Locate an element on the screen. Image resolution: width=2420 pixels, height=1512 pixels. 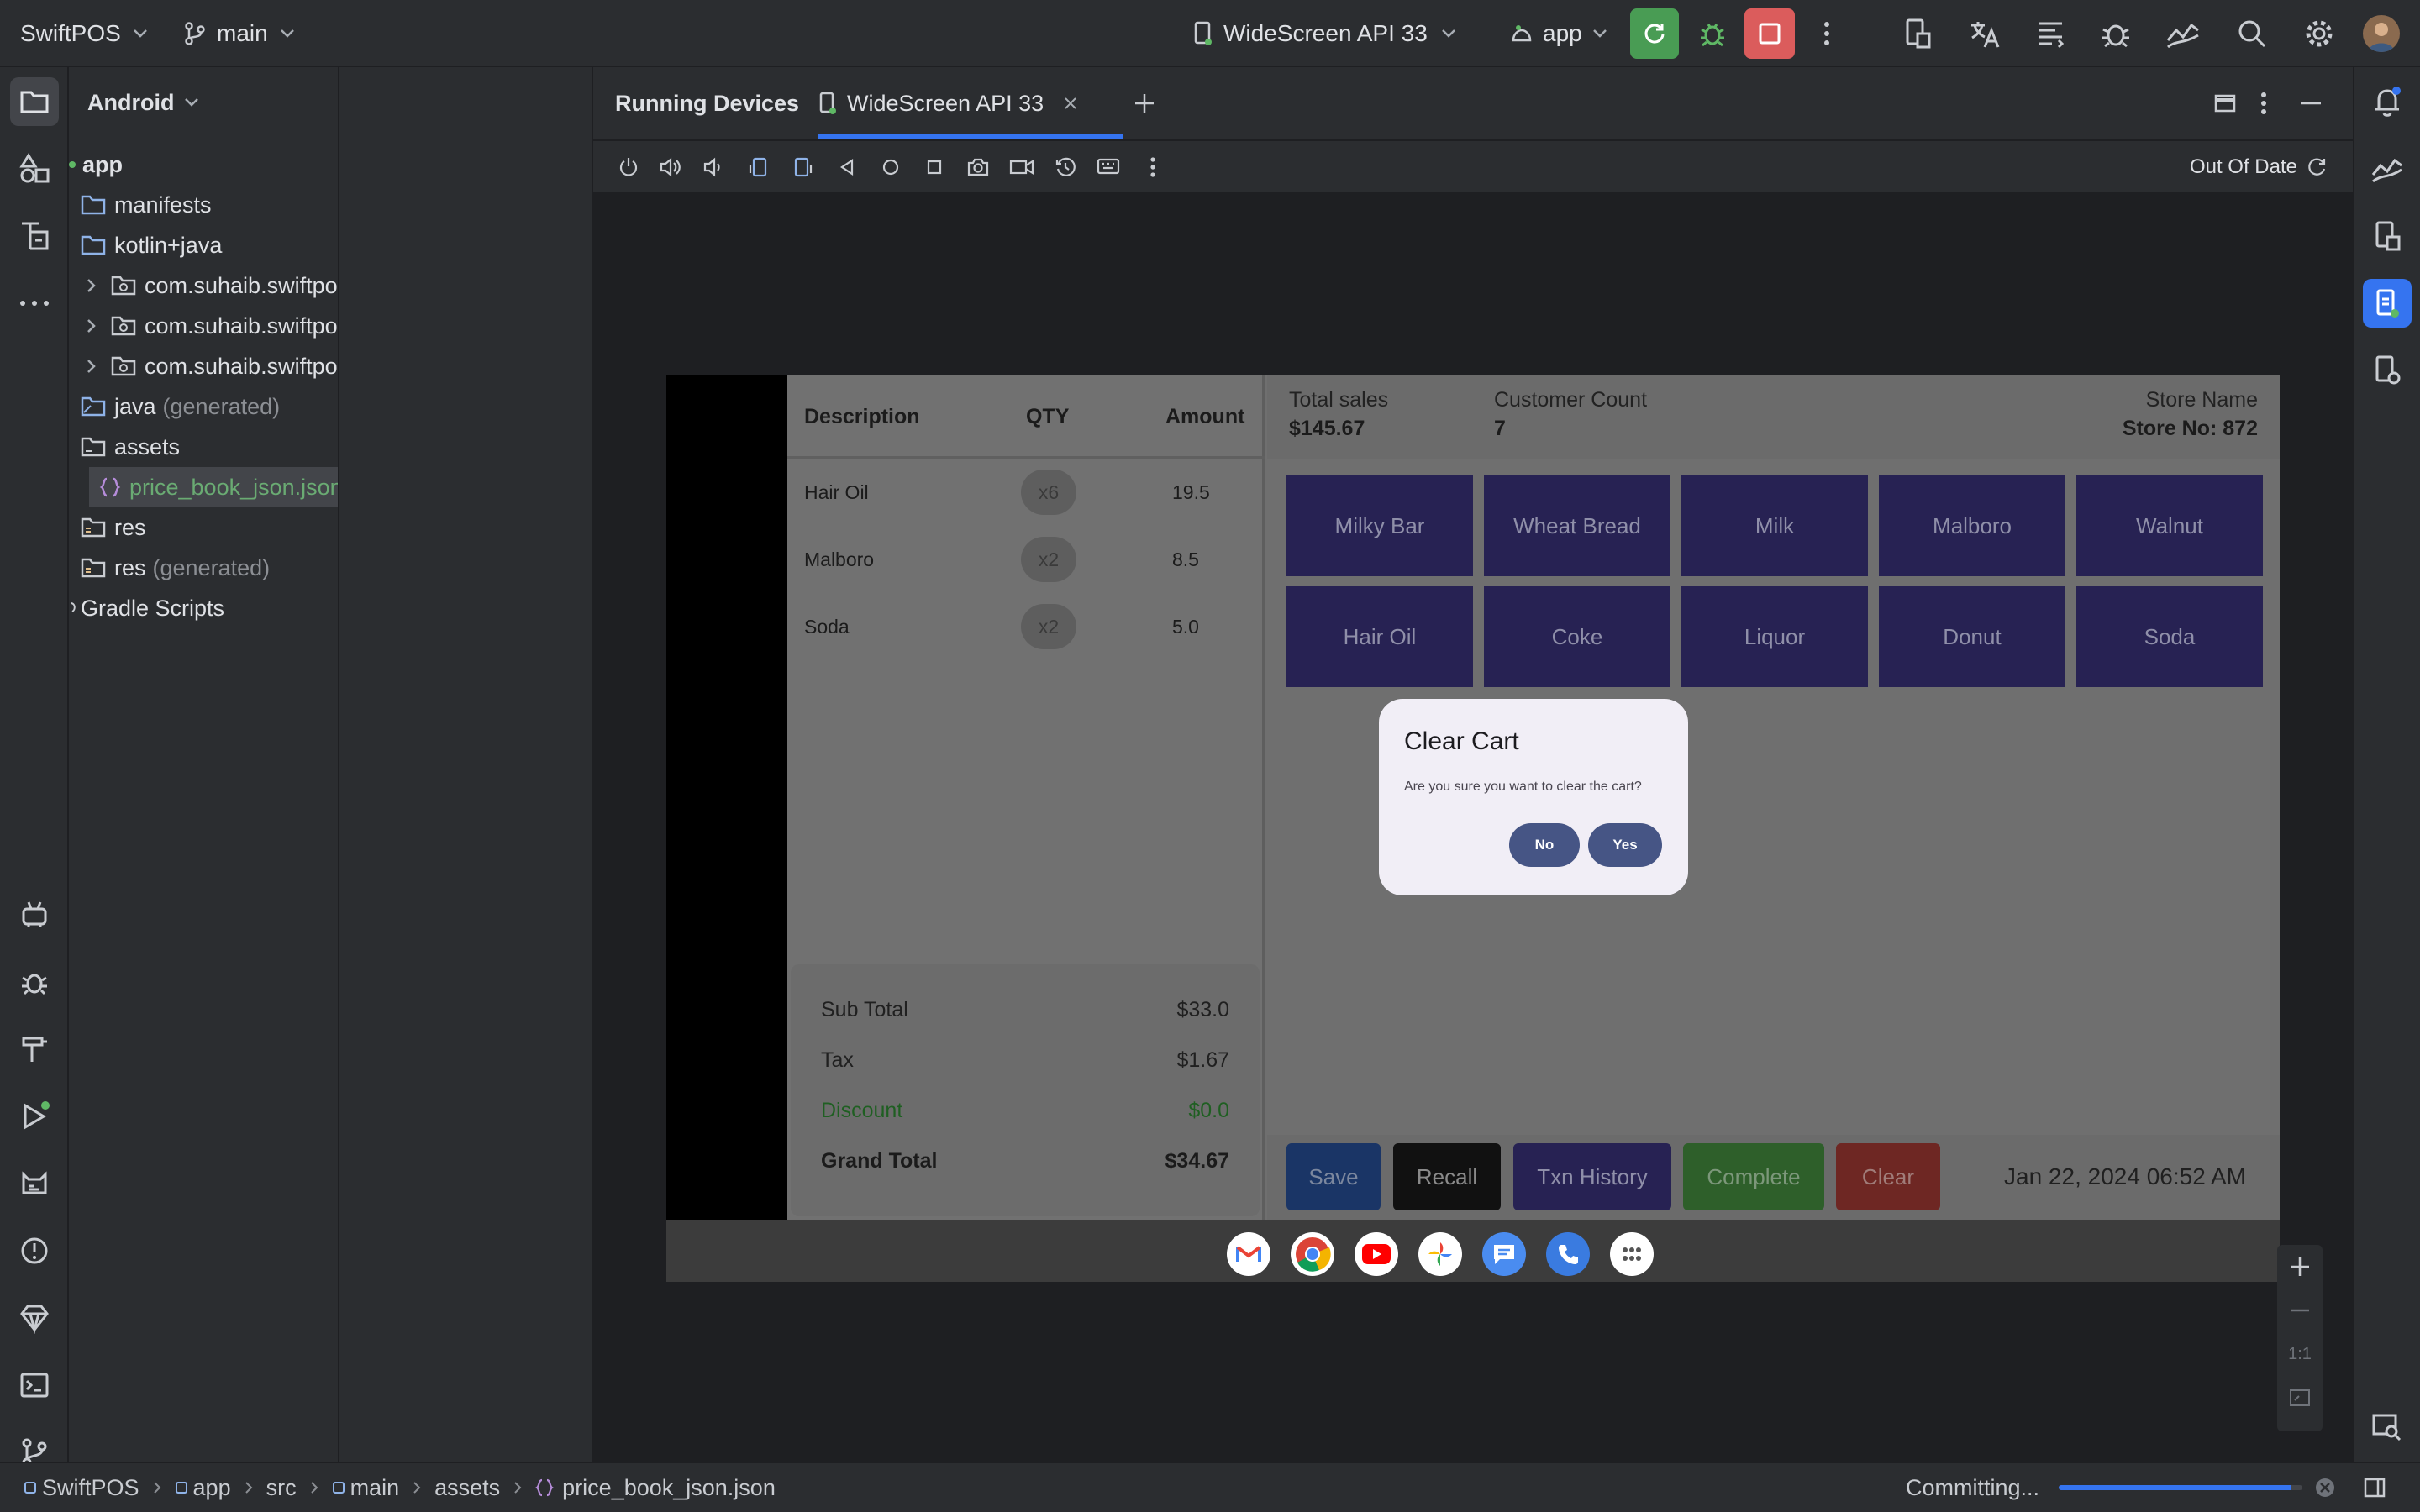
product-tile: Hair Oil is located at coordinates (1379, 636).